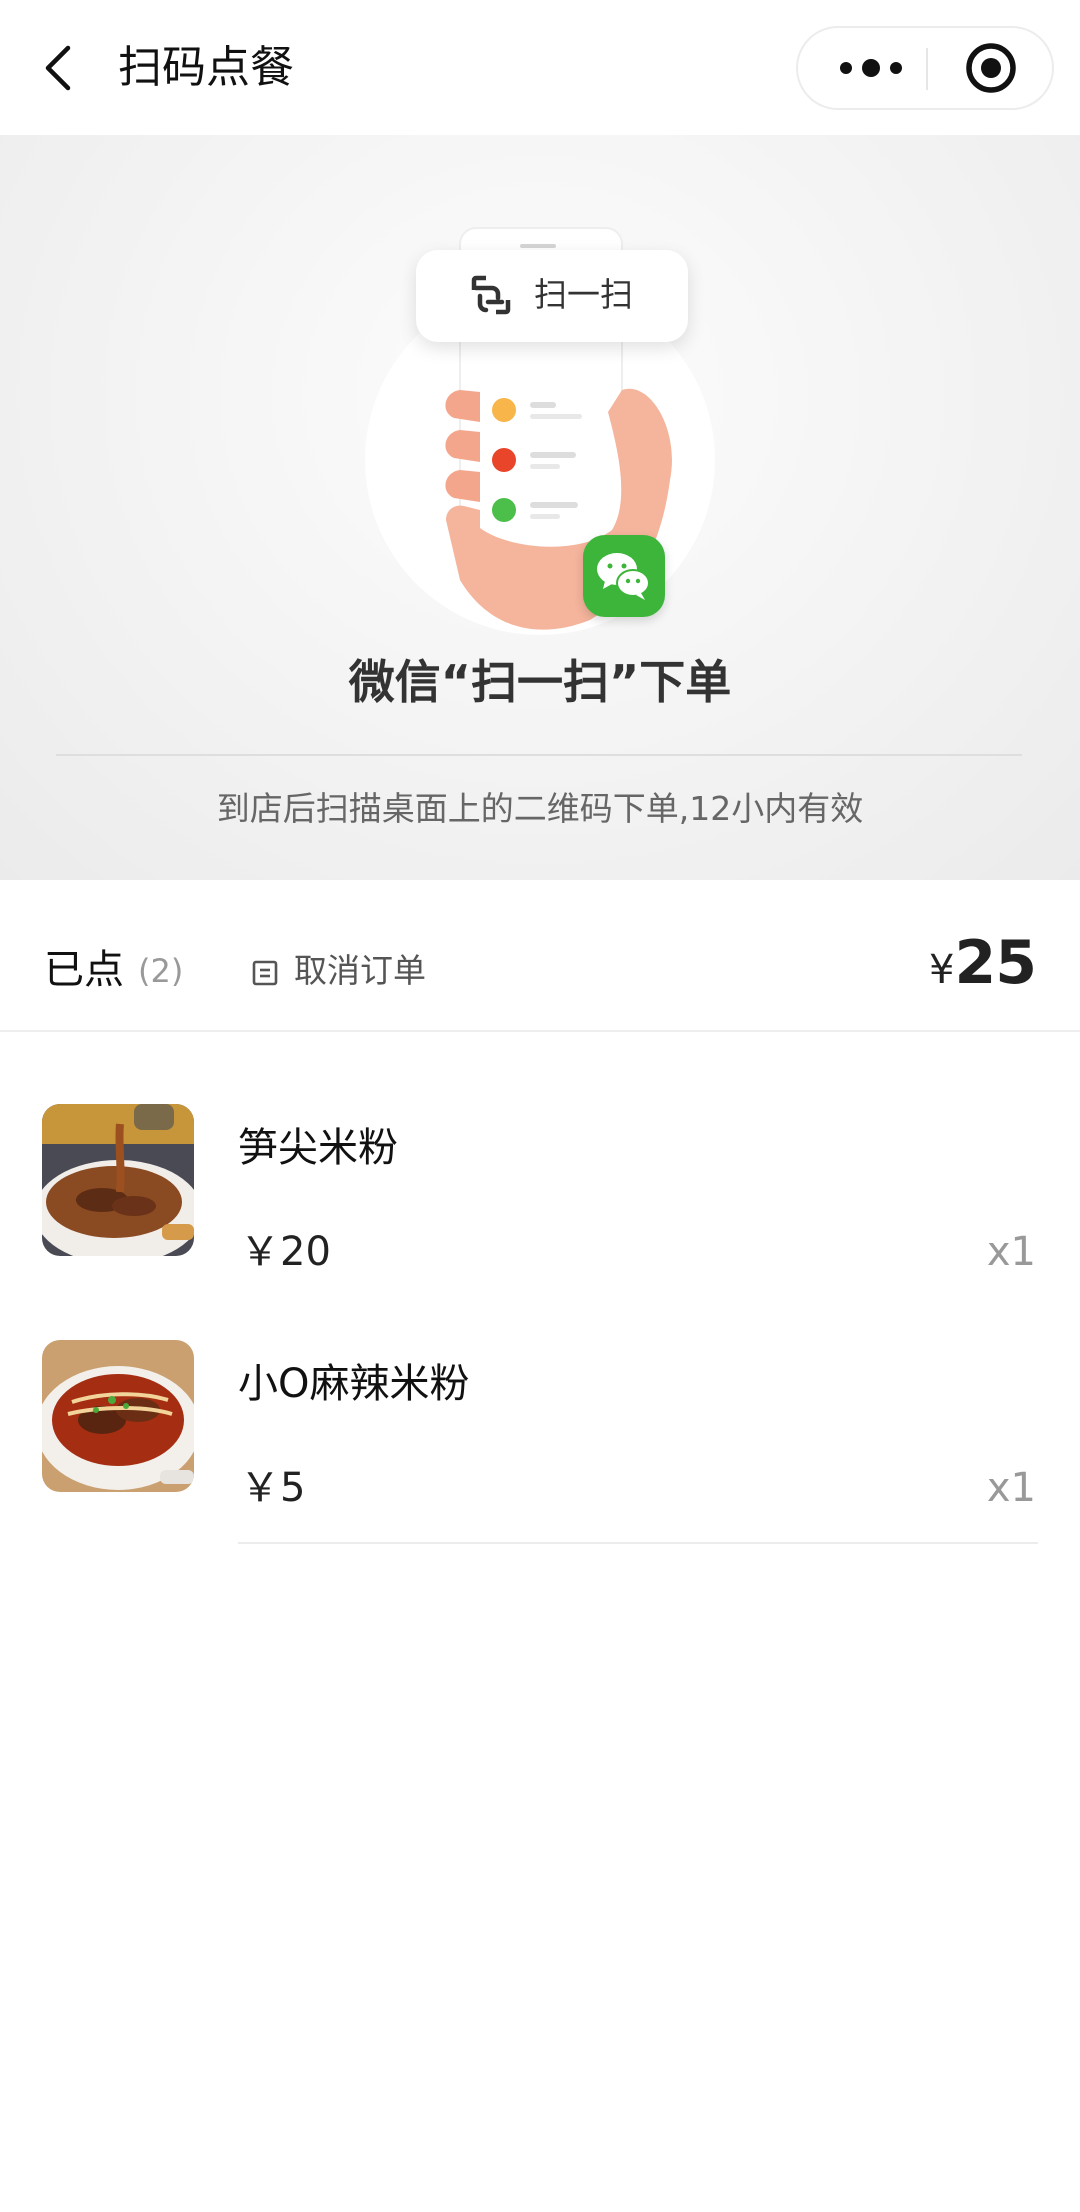 Image resolution: width=1080 pixels, height=2212 pixels. Describe the element at coordinates (540, 1406) in the screenshot. I see `list-item: 小O麻辣米粉 ￥5 x1` at that location.